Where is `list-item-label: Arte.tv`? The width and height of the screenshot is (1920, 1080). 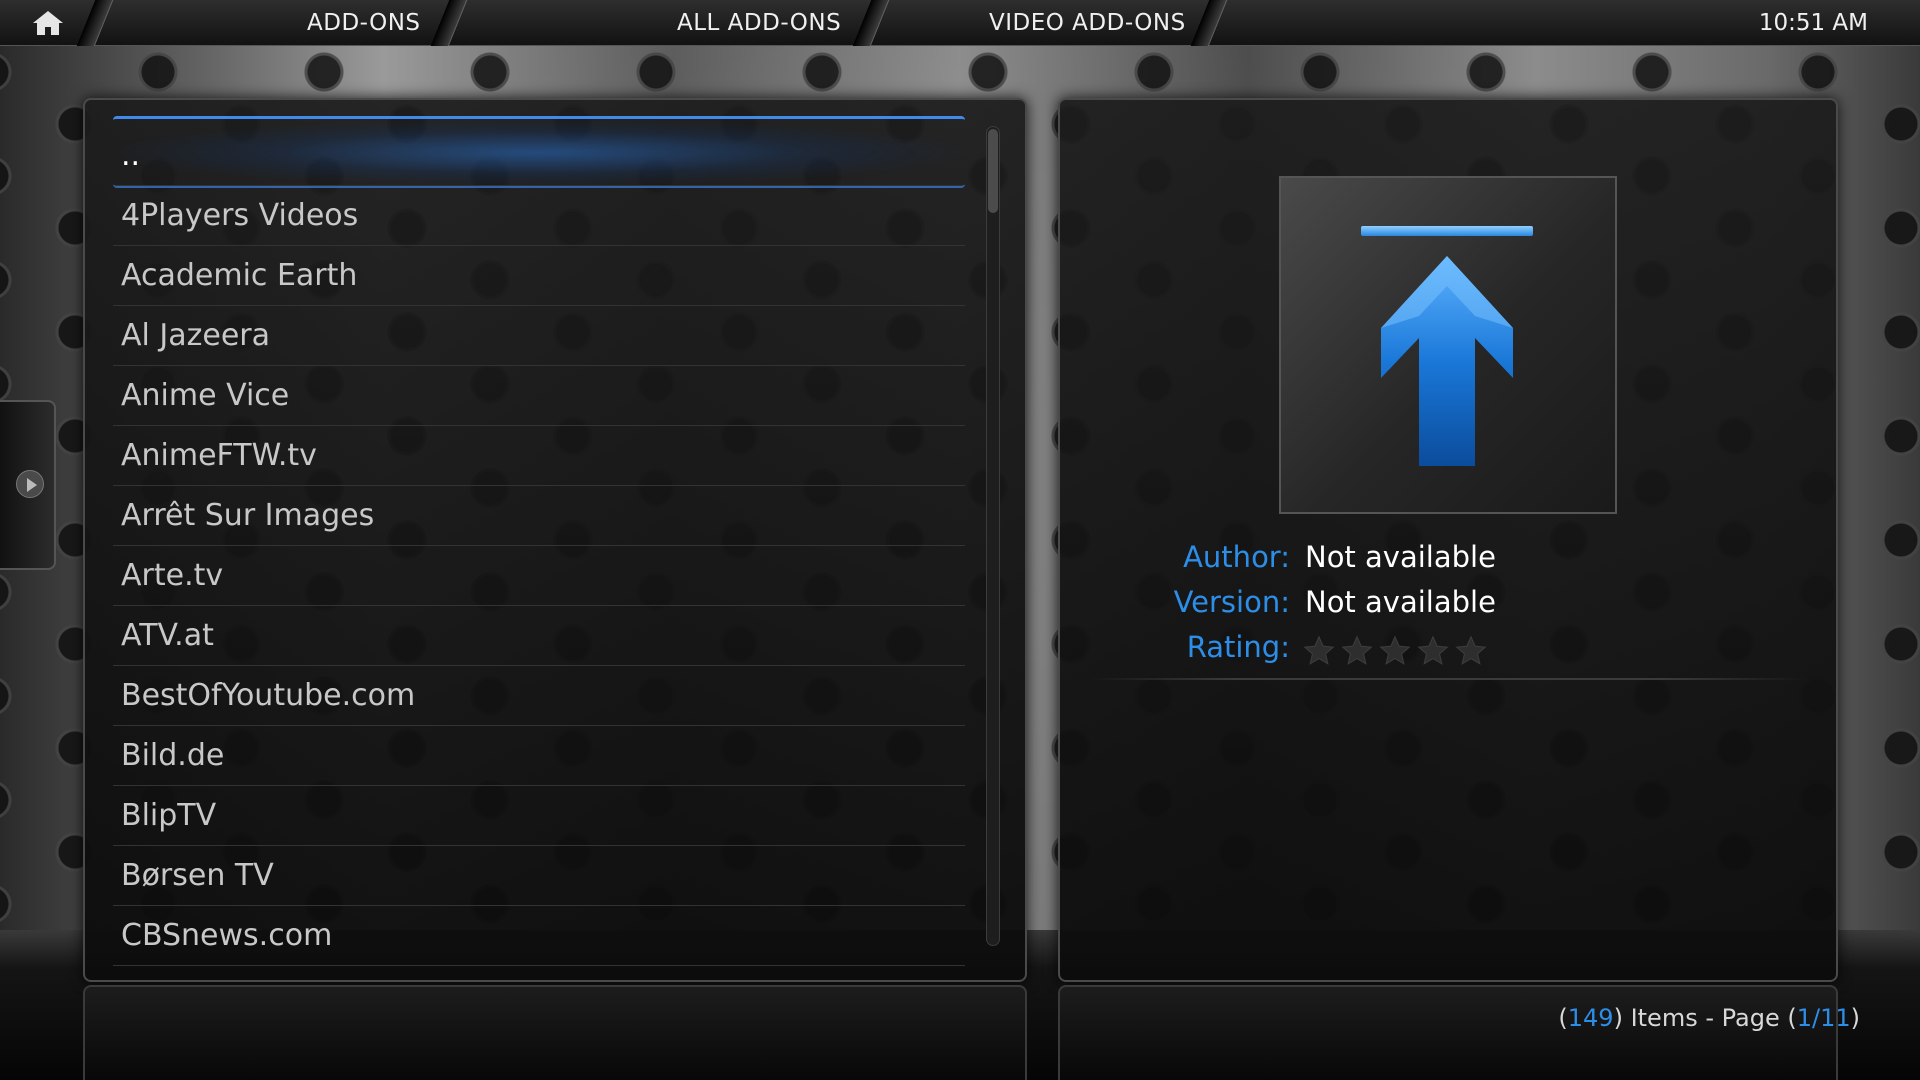
list-item-label: Arte.tv is located at coordinates (172, 575).